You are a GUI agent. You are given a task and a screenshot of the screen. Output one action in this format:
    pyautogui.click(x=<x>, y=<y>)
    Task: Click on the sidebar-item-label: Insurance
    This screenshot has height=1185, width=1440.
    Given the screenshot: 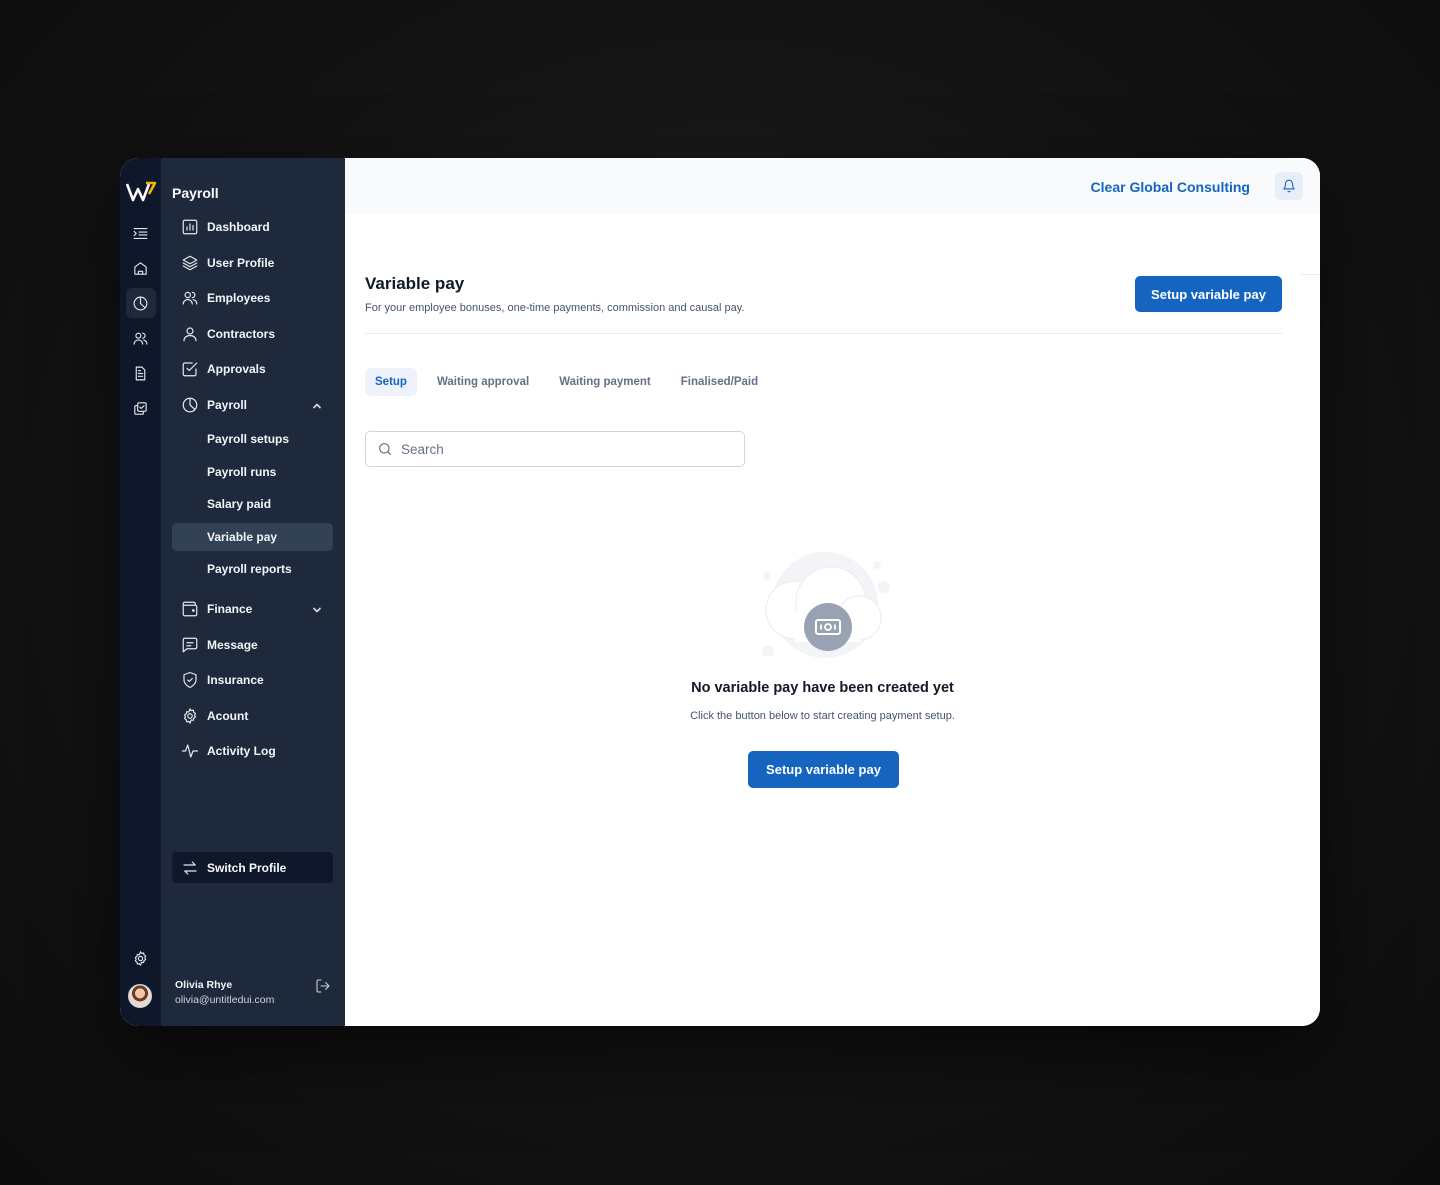 What is the action you would take?
    pyautogui.click(x=235, y=680)
    